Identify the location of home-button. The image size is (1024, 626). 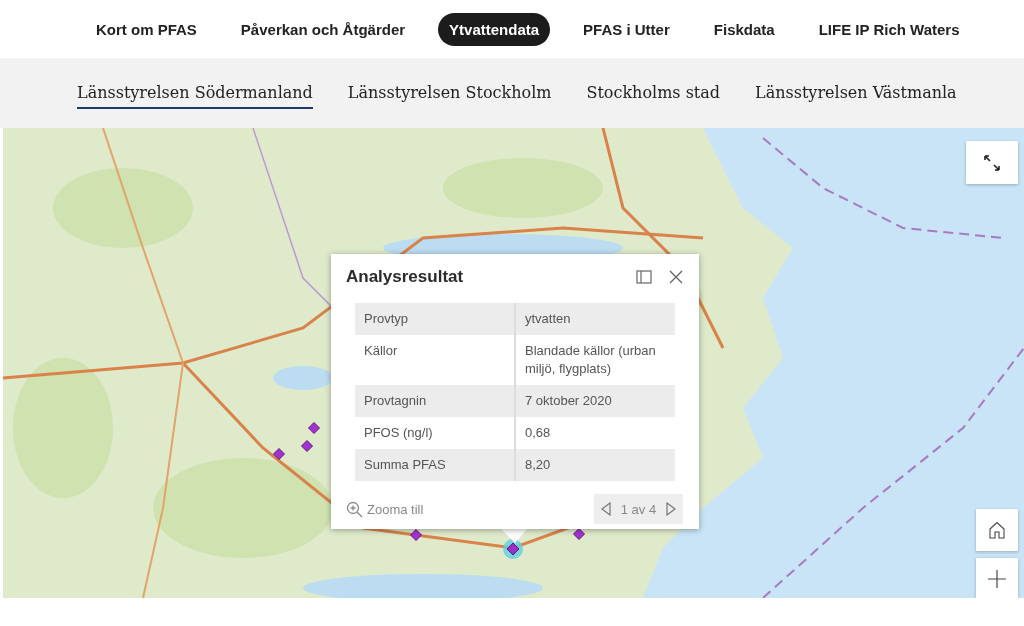
(997, 530).